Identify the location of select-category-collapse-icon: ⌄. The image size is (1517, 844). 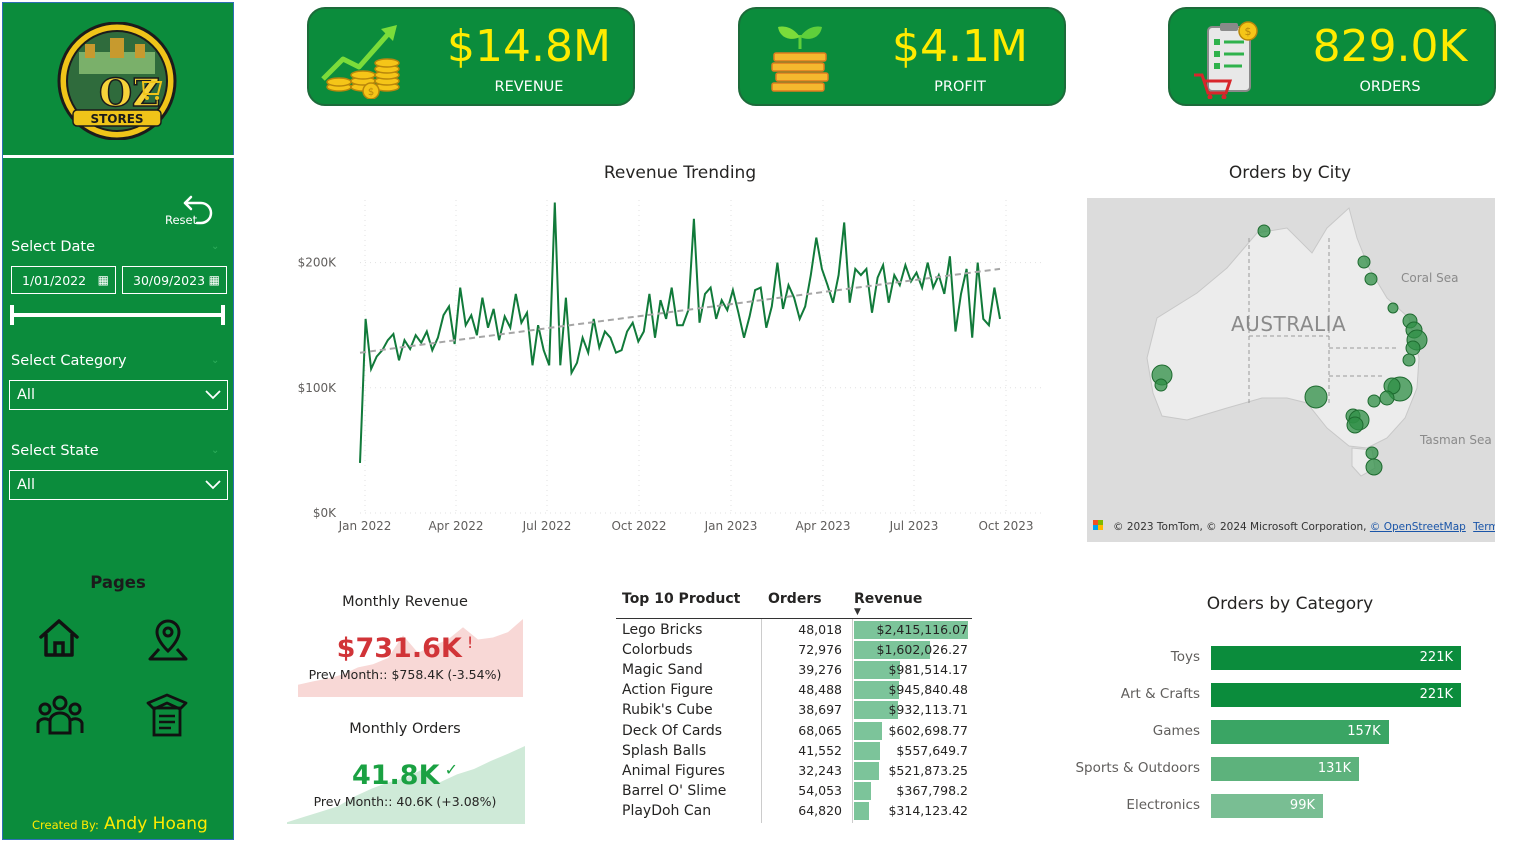
(215, 360).